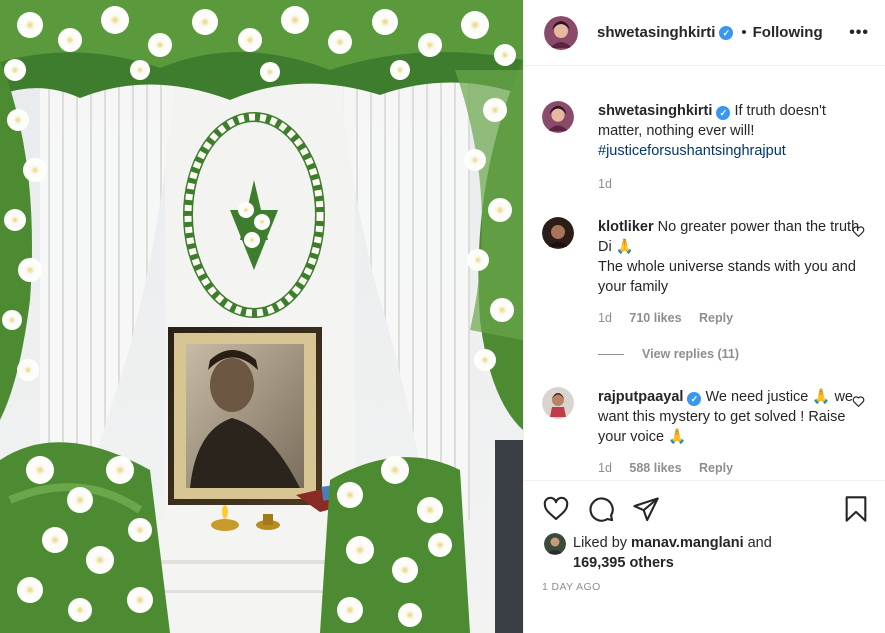  What do you see at coordinates (556, 509) in the screenshot?
I see `heart-icon` at bounding box center [556, 509].